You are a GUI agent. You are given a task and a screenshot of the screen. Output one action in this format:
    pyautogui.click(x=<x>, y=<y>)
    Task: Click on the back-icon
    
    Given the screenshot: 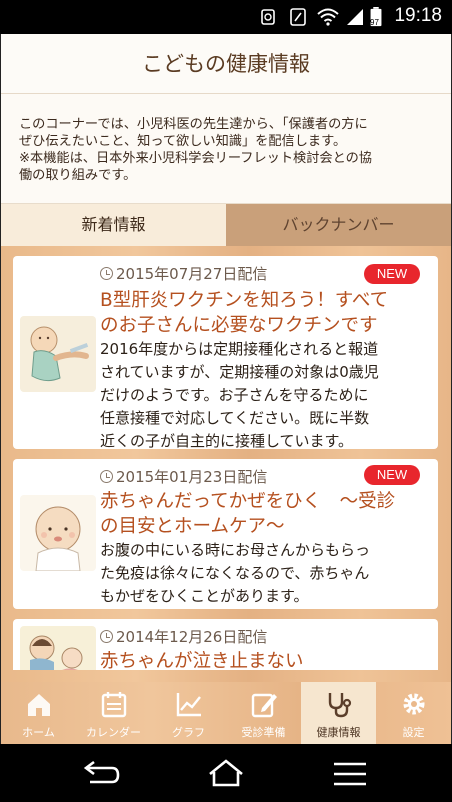 What is the action you would take?
    pyautogui.click(x=100, y=774)
    